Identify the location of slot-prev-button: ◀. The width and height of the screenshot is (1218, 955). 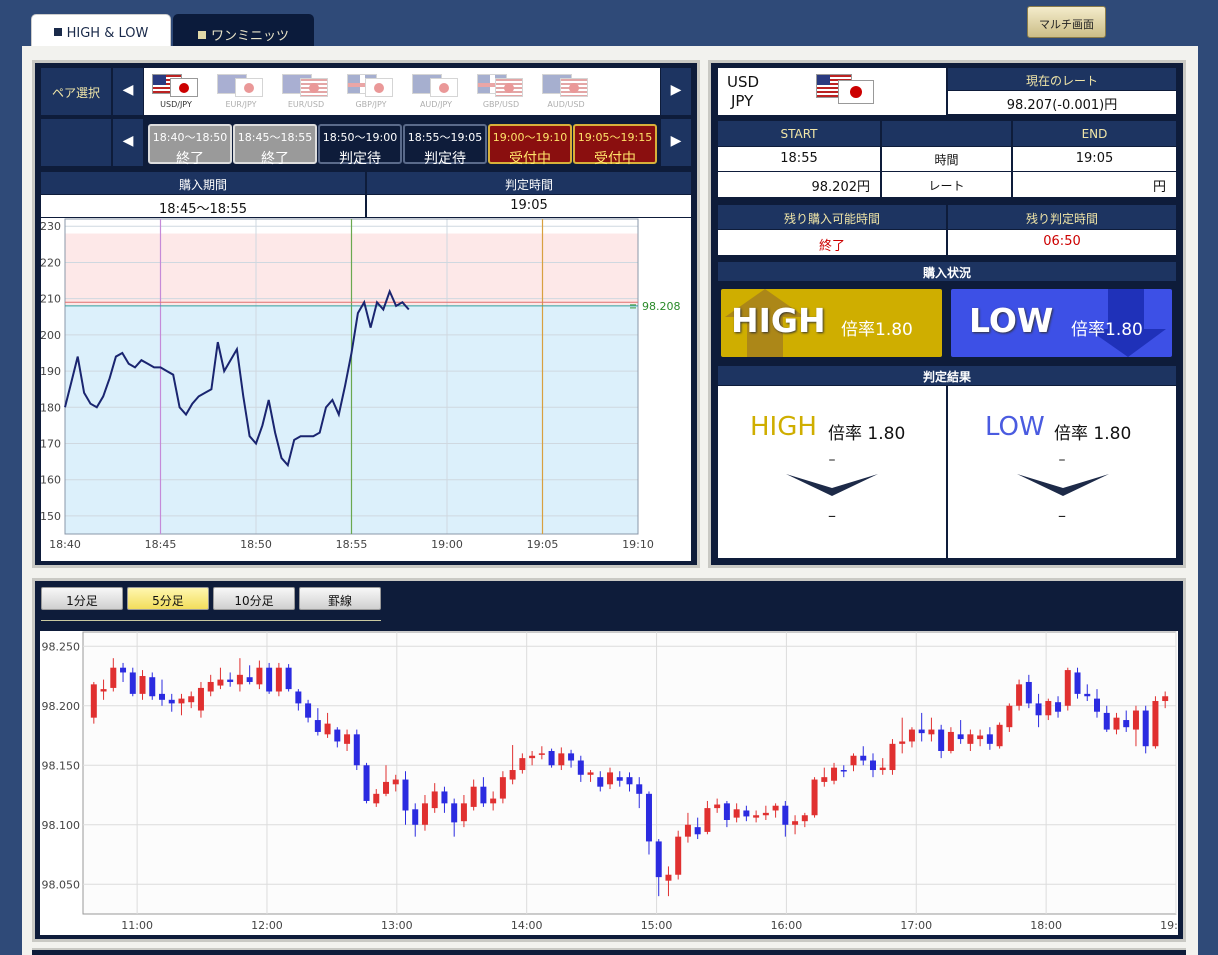
(128, 142).